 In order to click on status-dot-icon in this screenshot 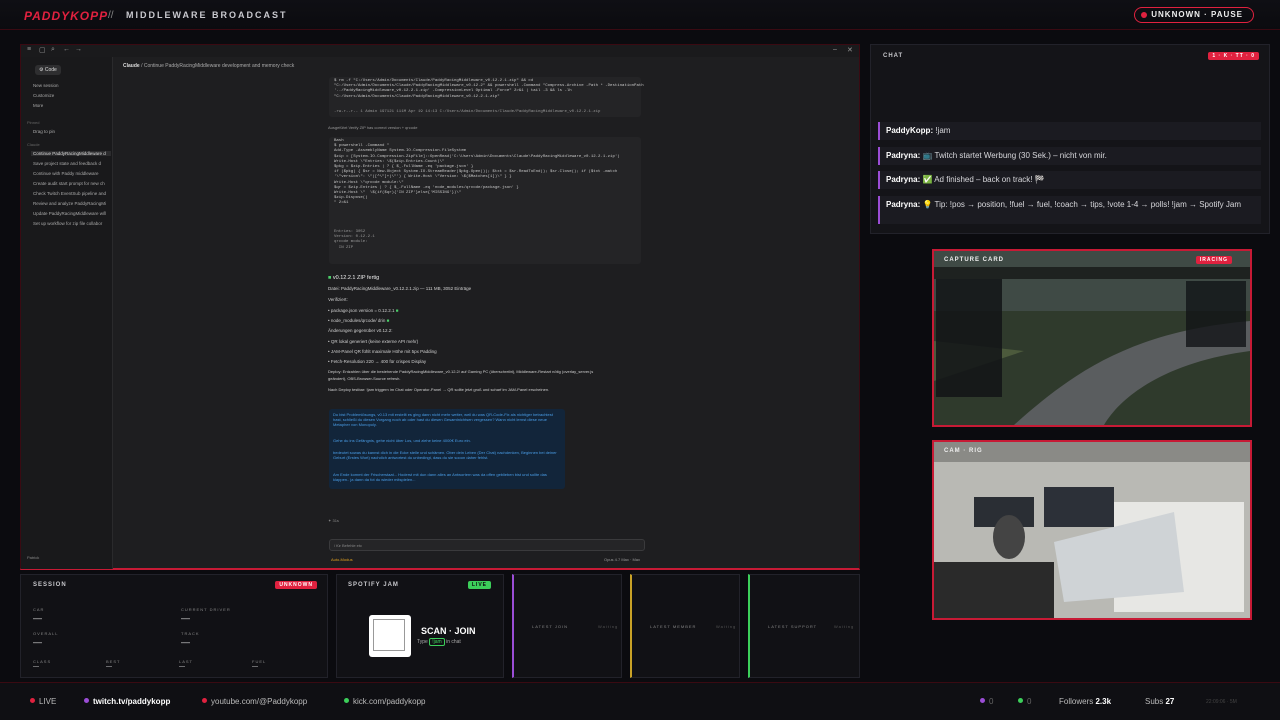, I will do `click(1144, 15)`.